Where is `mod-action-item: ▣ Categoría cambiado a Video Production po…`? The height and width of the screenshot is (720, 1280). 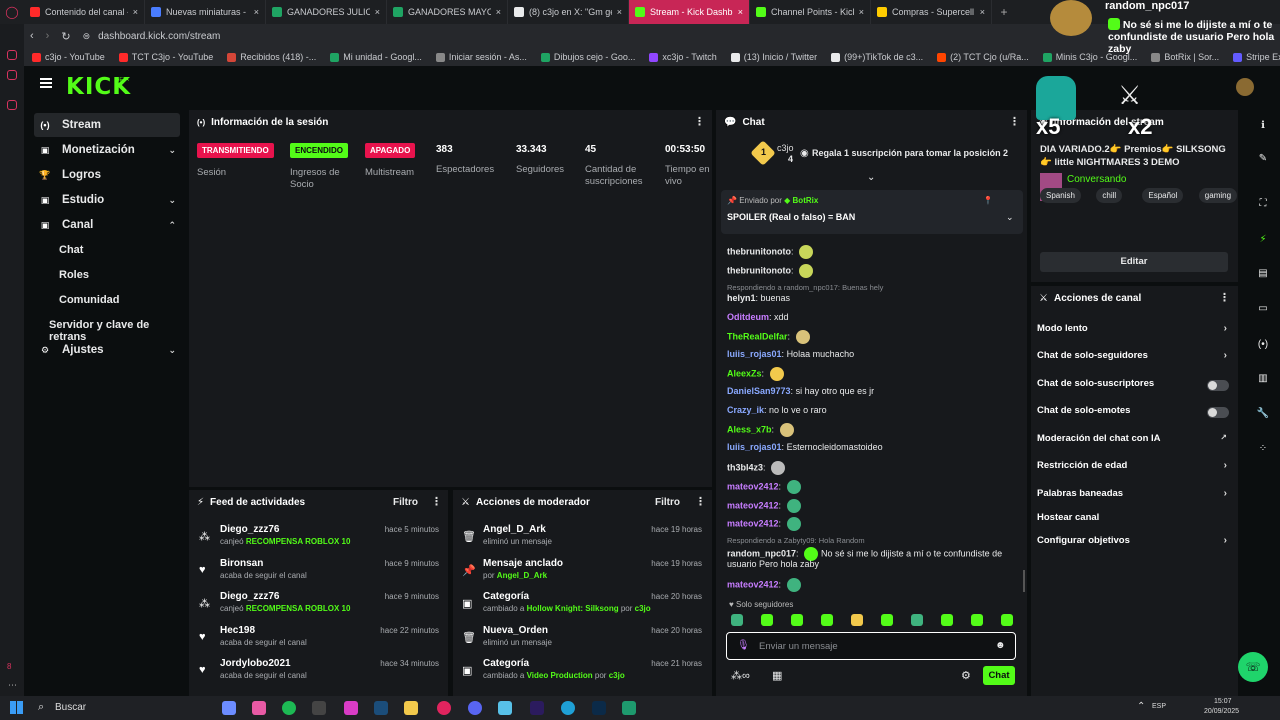 mod-action-item: ▣ Categoría cambiado a Video Production po… is located at coordinates (582, 673).